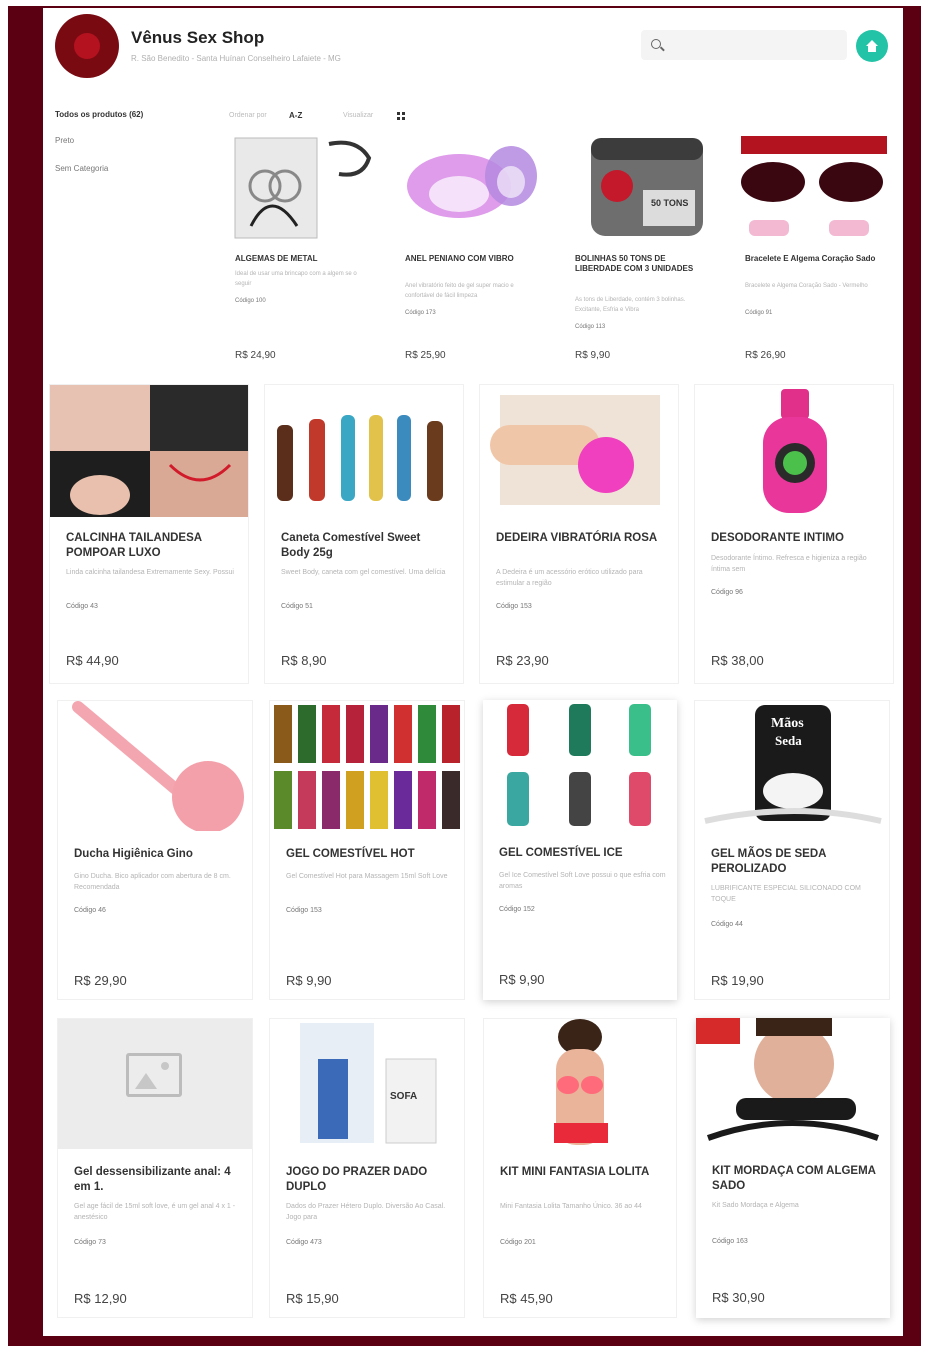 This screenshot has width=929, height=1353. What do you see at coordinates (797, 1179) in the screenshot?
I see `product-name: KIT MORDAÇA COM ALGEMA SADO` at bounding box center [797, 1179].